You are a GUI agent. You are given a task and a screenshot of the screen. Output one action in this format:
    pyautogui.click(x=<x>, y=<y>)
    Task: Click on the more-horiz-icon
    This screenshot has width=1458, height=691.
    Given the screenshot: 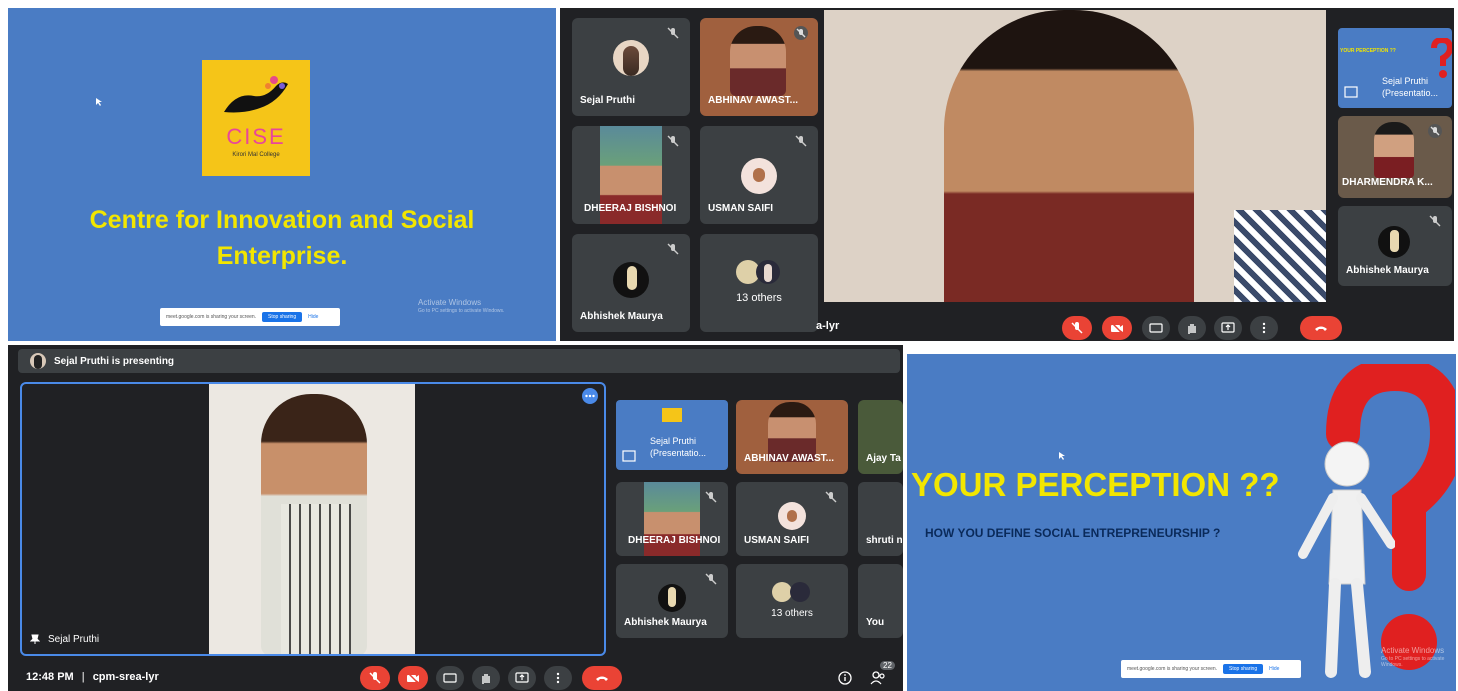 What is the action you would take?
    pyautogui.click(x=590, y=396)
    